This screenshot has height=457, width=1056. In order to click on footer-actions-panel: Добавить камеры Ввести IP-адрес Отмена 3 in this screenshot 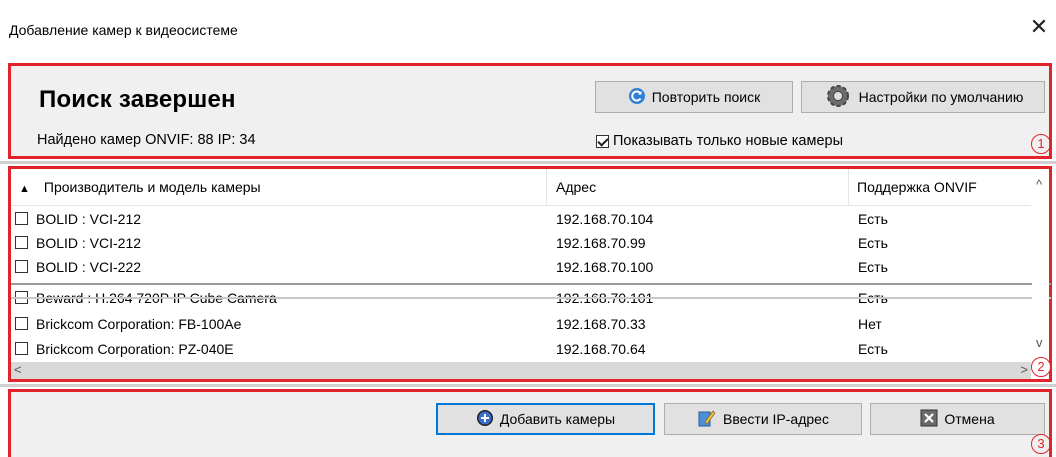, I will do `click(530, 423)`.